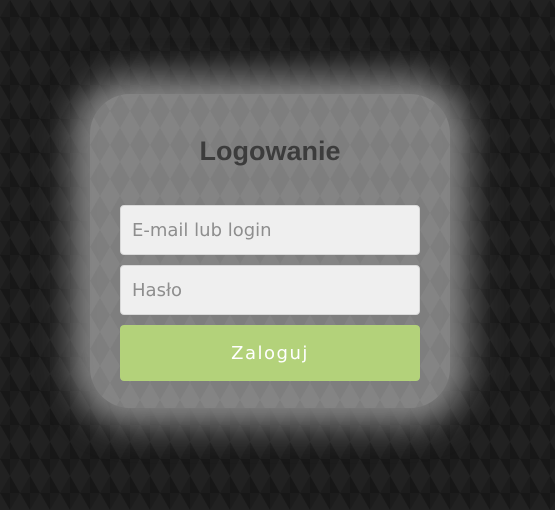  What do you see at coordinates (270, 230) in the screenshot?
I see `email-or-login-input` at bounding box center [270, 230].